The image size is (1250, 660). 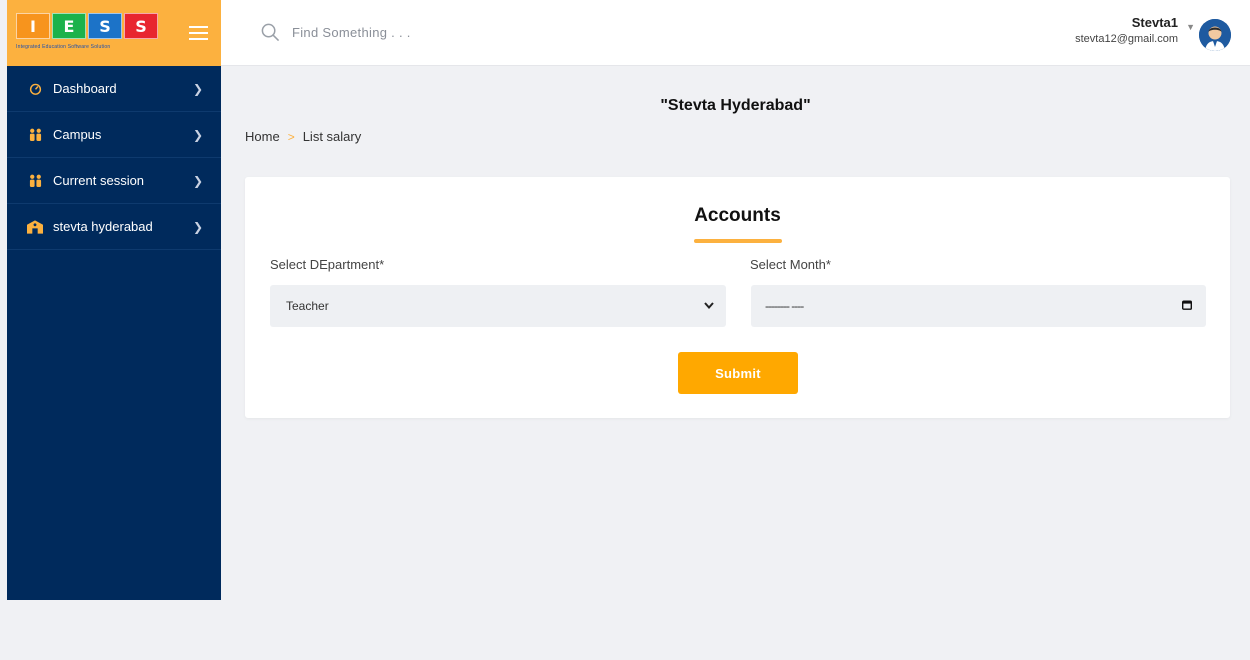 What do you see at coordinates (978, 306) in the screenshot?
I see `month-input: -------- ----` at bounding box center [978, 306].